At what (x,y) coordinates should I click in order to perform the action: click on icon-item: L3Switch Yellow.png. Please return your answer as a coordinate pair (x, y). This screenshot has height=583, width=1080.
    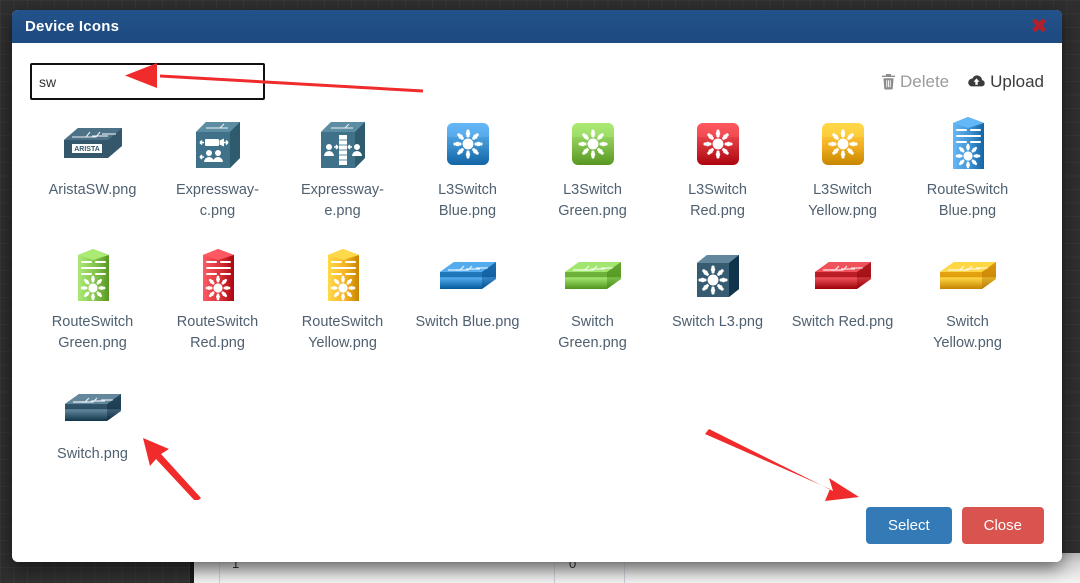
    Looking at the image, I should click on (842, 175).